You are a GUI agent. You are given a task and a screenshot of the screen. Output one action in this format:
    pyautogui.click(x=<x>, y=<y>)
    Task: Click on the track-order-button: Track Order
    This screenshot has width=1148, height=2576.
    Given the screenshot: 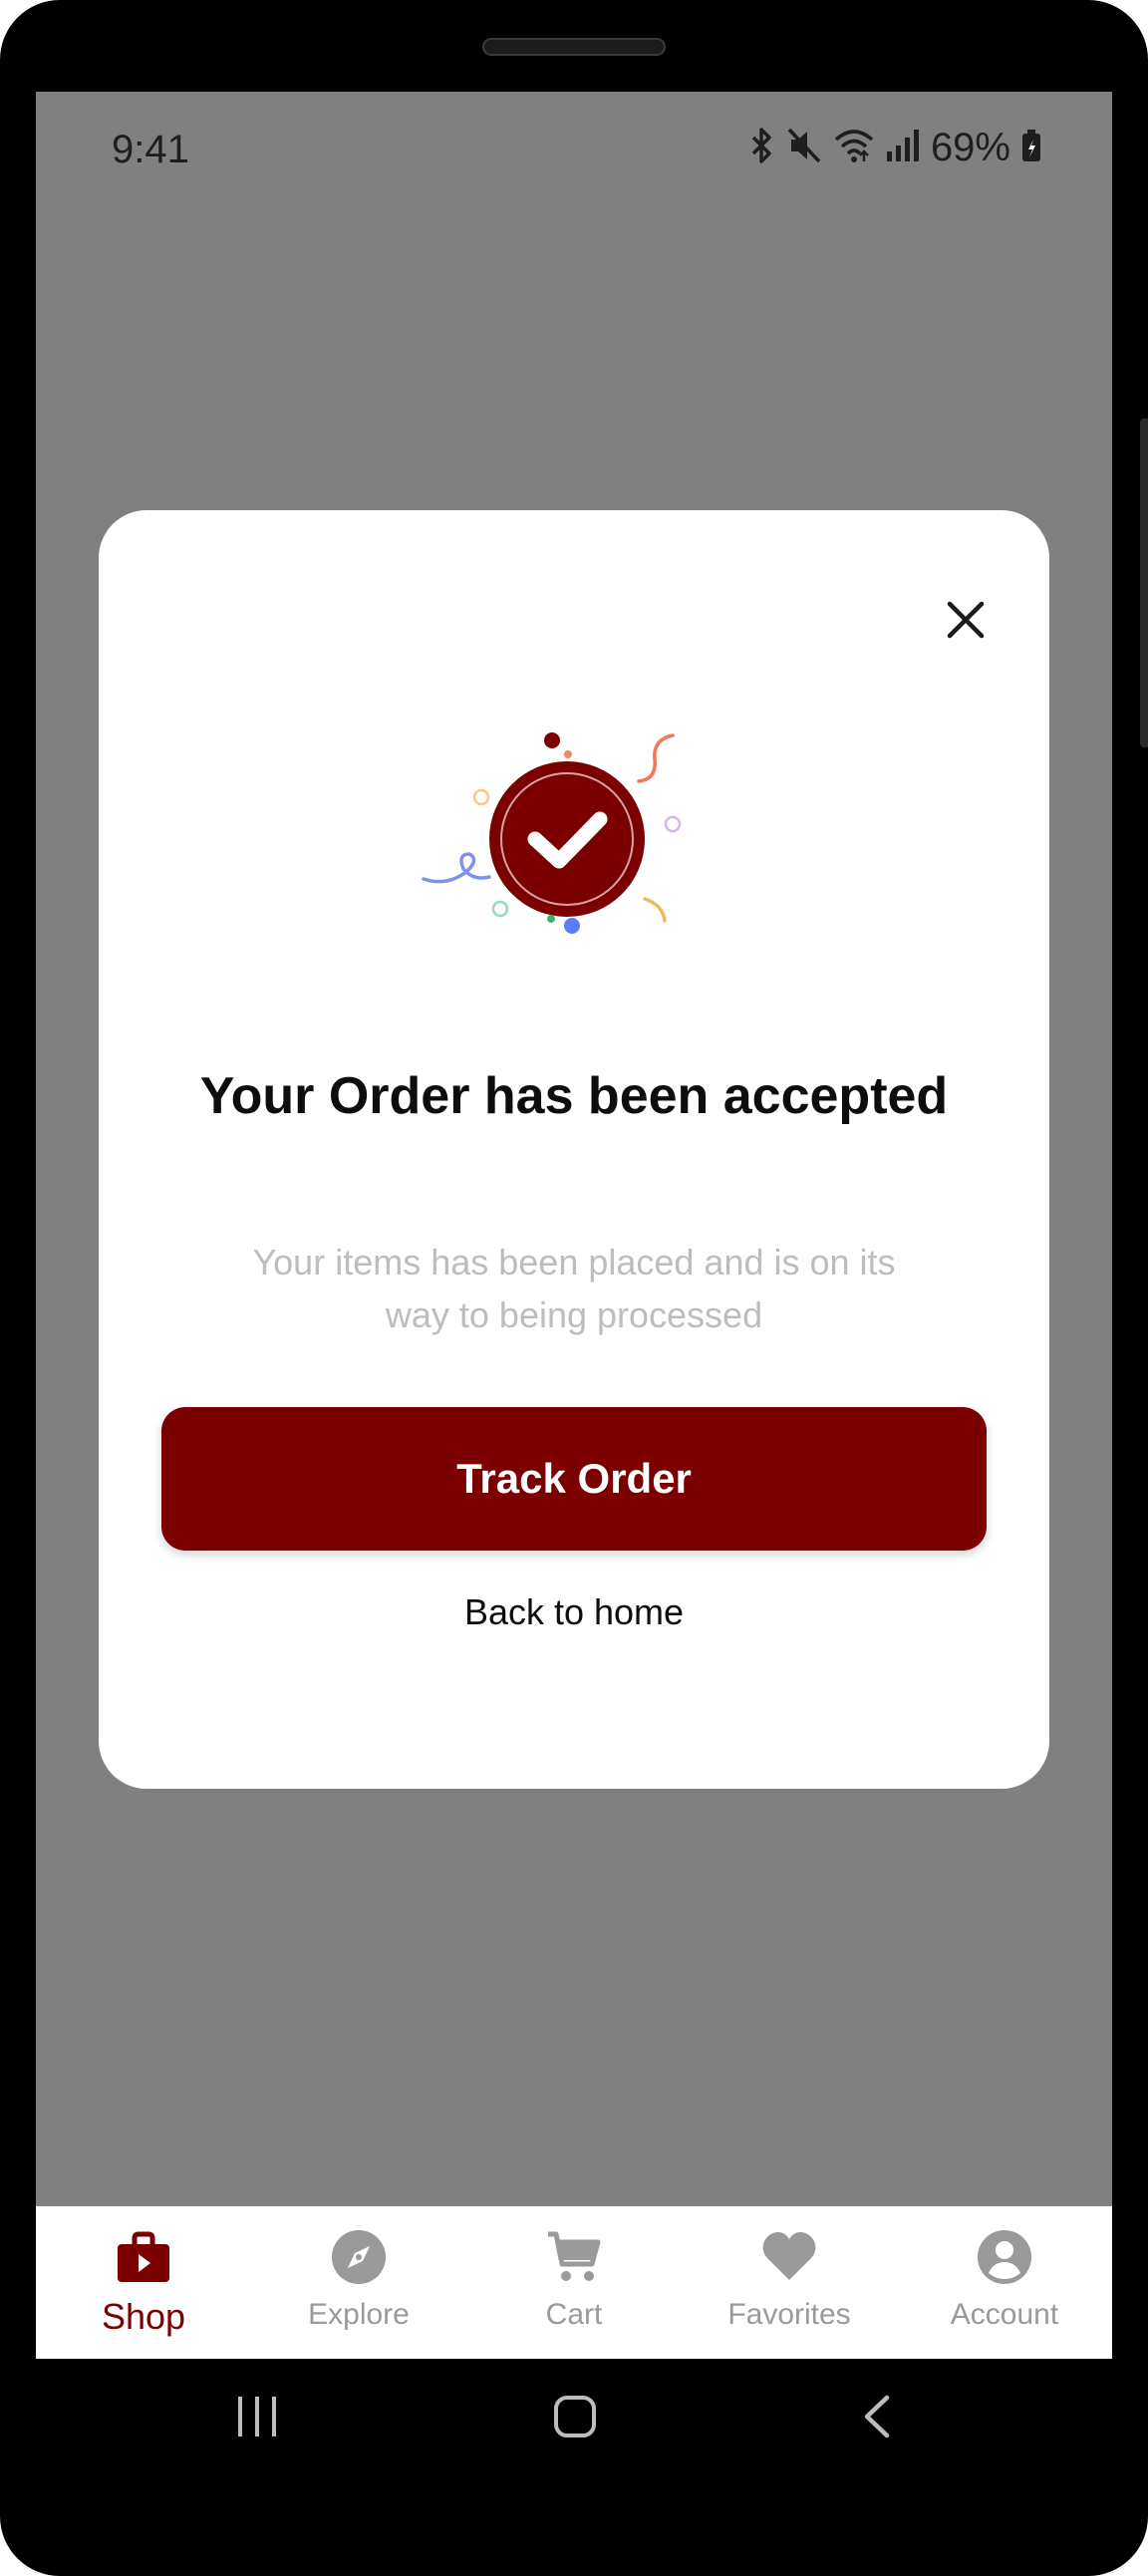 What is the action you would take?
    pyautogui.click(x=574, y=1479)
    